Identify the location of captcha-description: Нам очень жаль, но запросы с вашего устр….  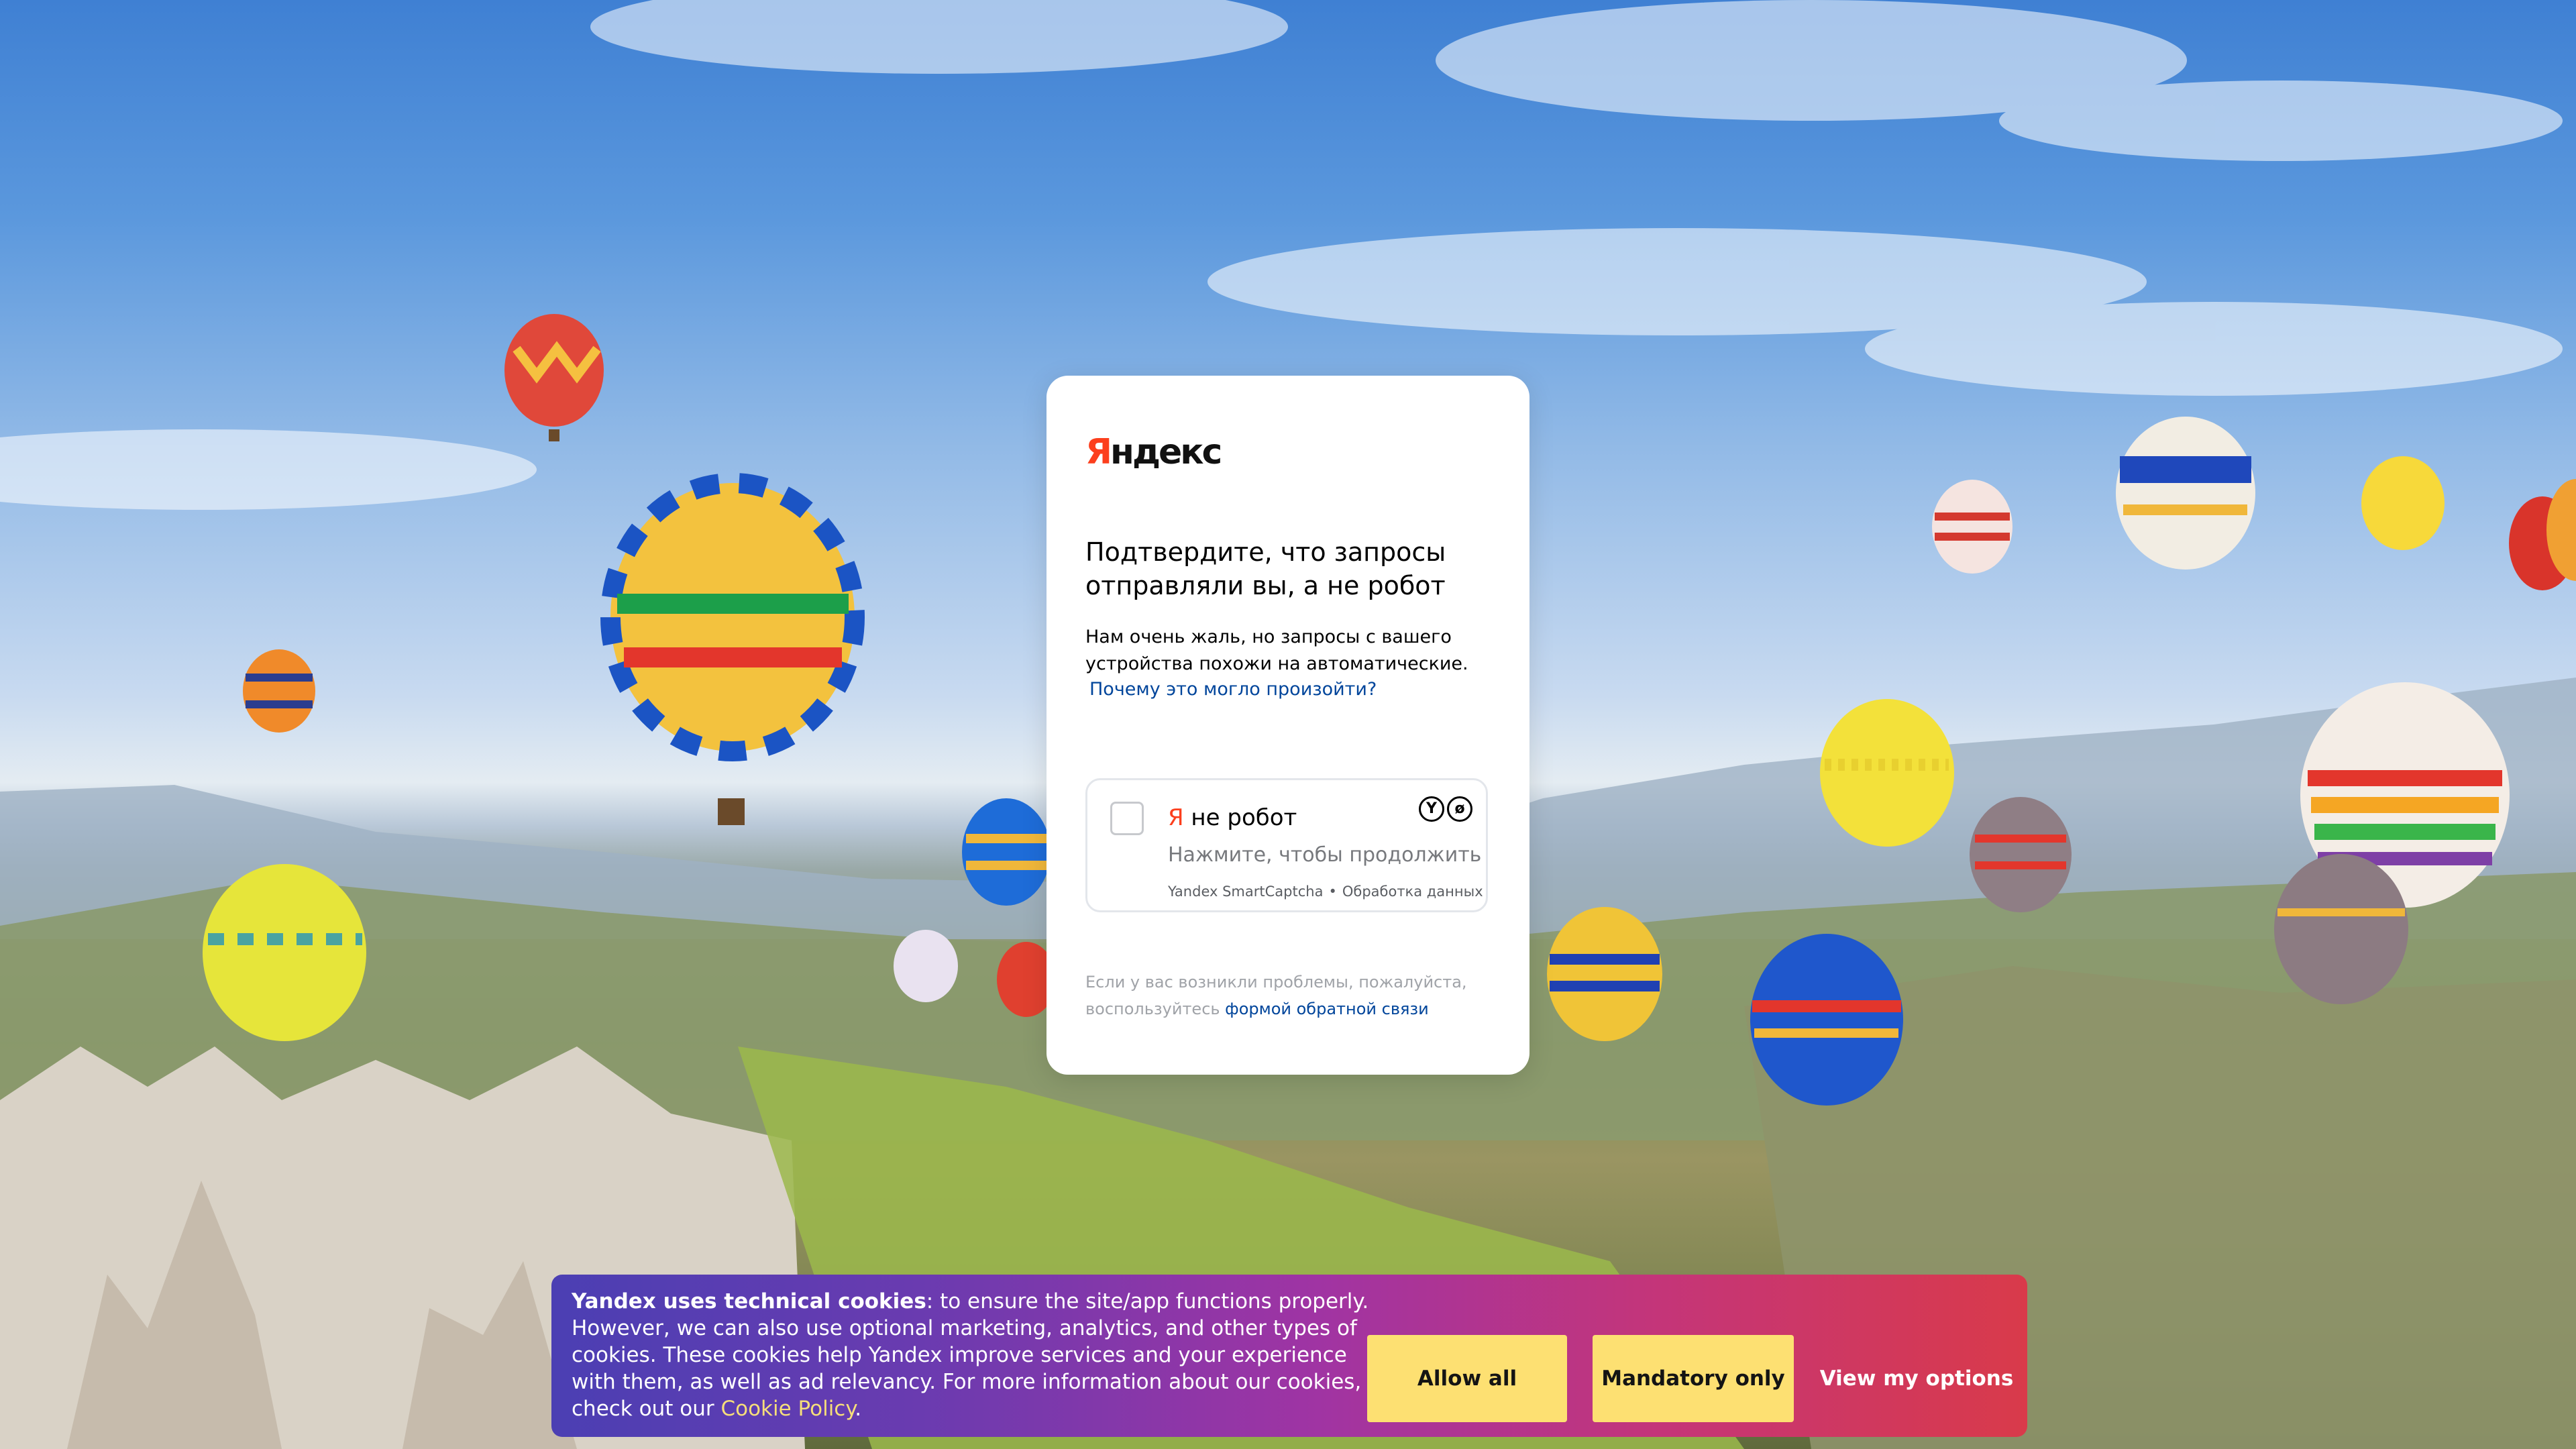
(1276, 650).